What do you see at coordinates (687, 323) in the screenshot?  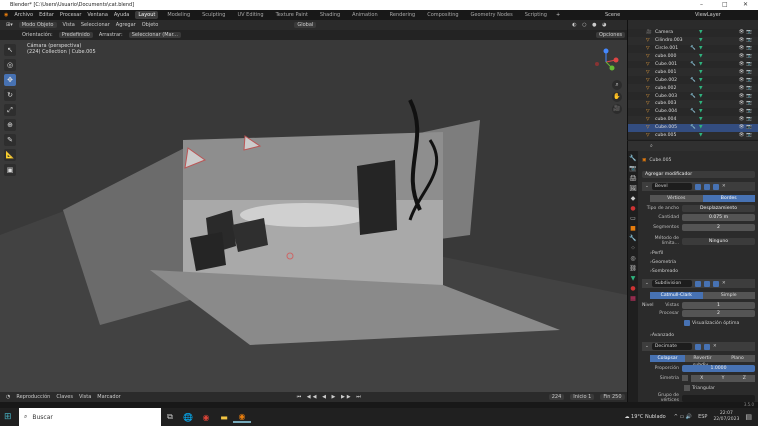 I see `optimal-display-checkbox` at bounding box center [687, 323].